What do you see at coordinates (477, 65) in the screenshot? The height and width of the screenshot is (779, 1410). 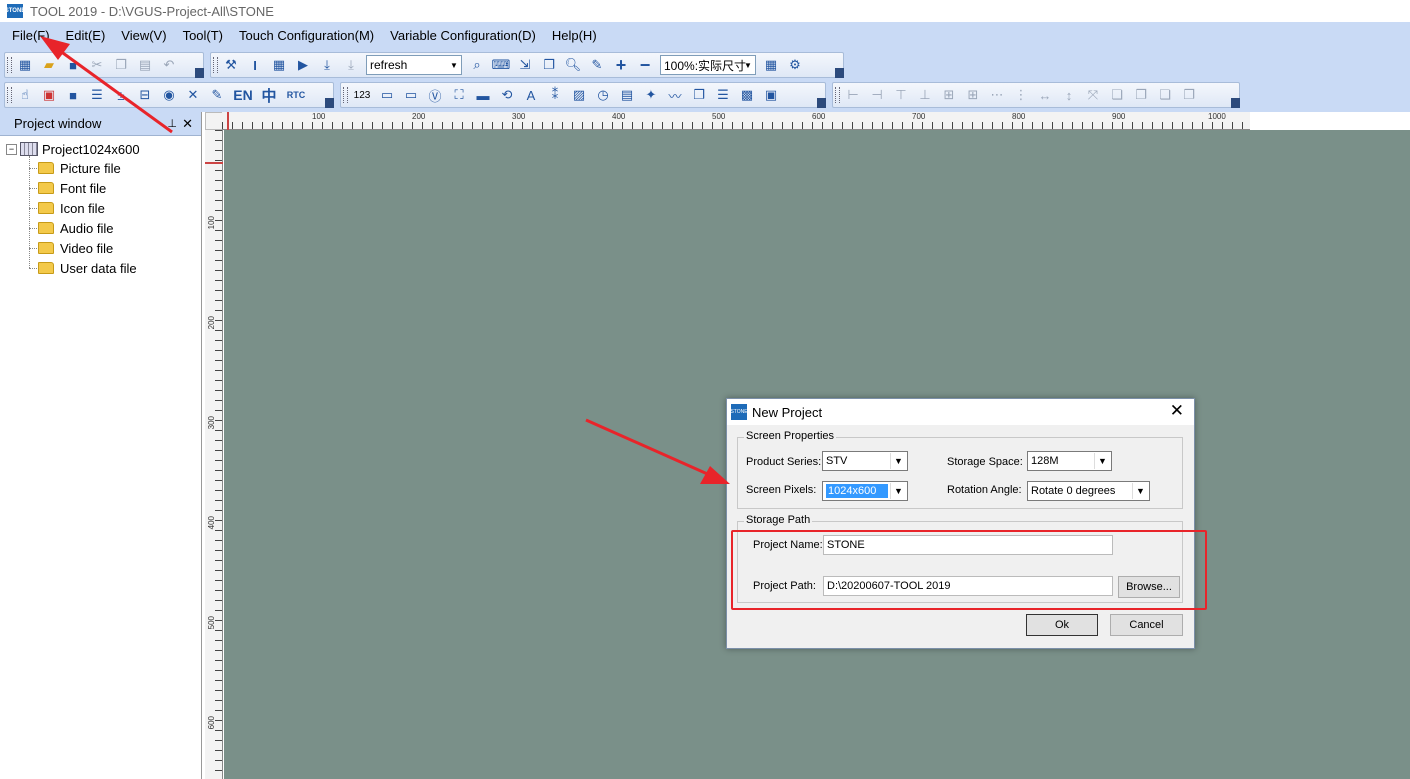 I see `preview-icon: ⌕` at bounding box center [477, 65].